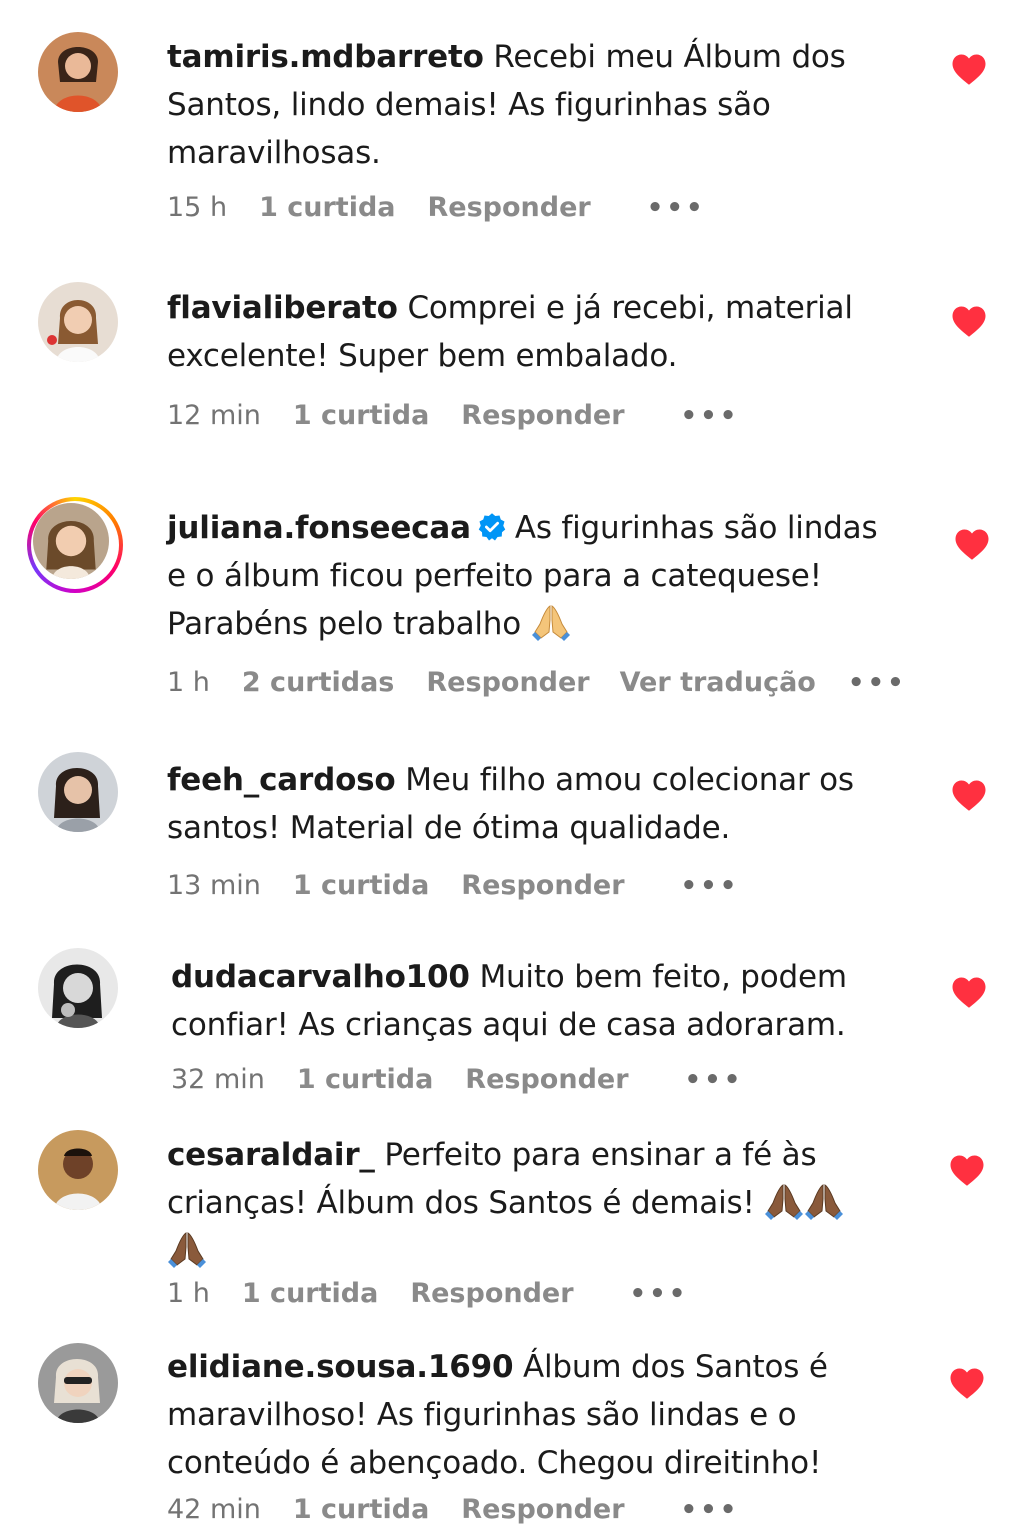 This screenshot has height=1536, width=1024. What do you see at coordinates (271, 1155) in the screenshot?
I see `username: cesaraldair_` at bounding box center [271, 1155].